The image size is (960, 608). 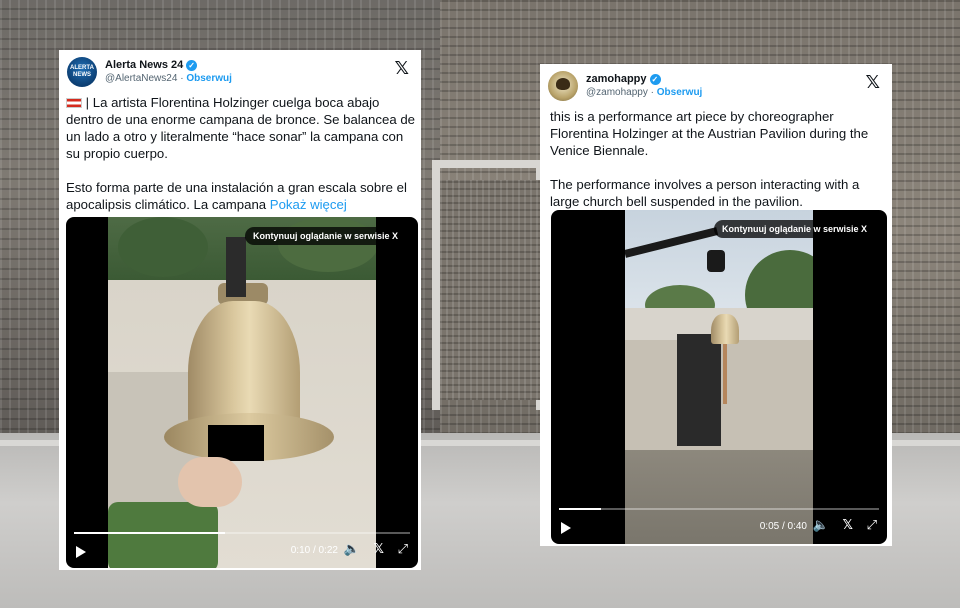 What do you see at coordinates (716, 261) in the screenshot?
I see `crane-head` at bounding box center [716, 261].